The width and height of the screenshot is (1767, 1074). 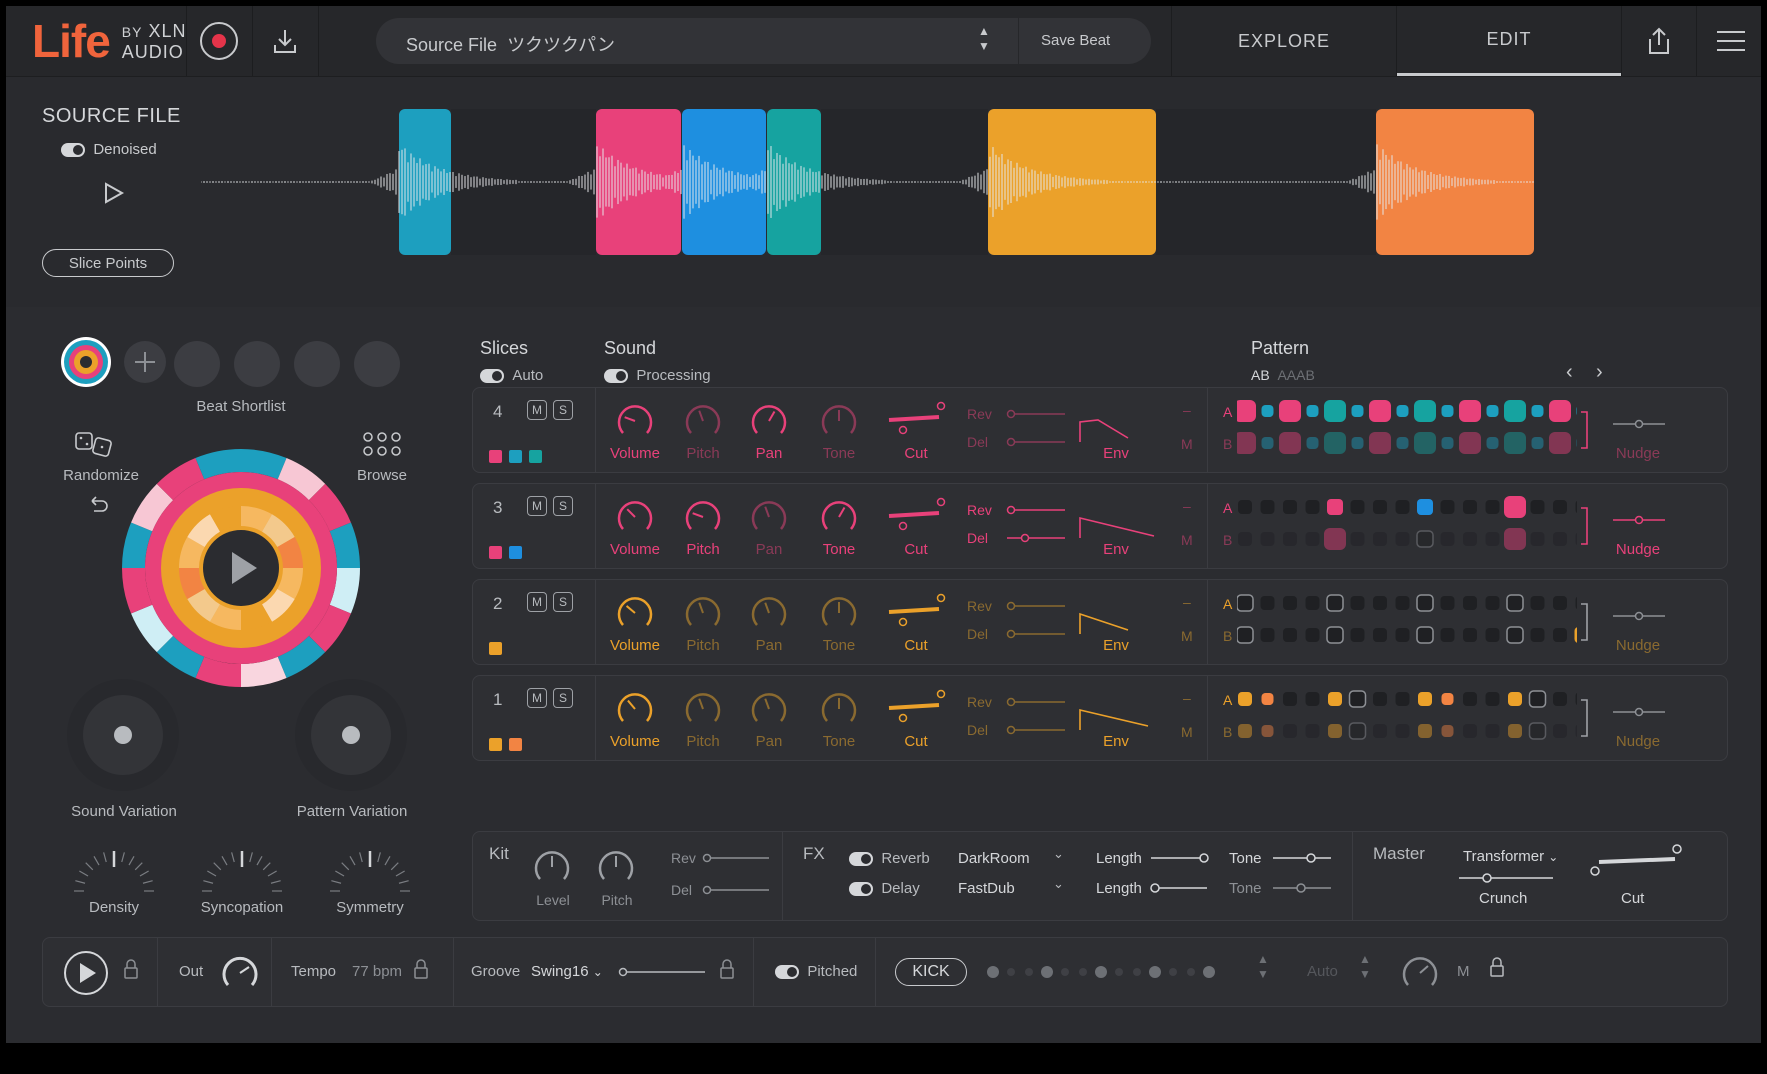 What do you see at coordinates (108, 263) in the screenshot?
I see `slice-points-button: Slice Points` at bounding box center [108, 263].